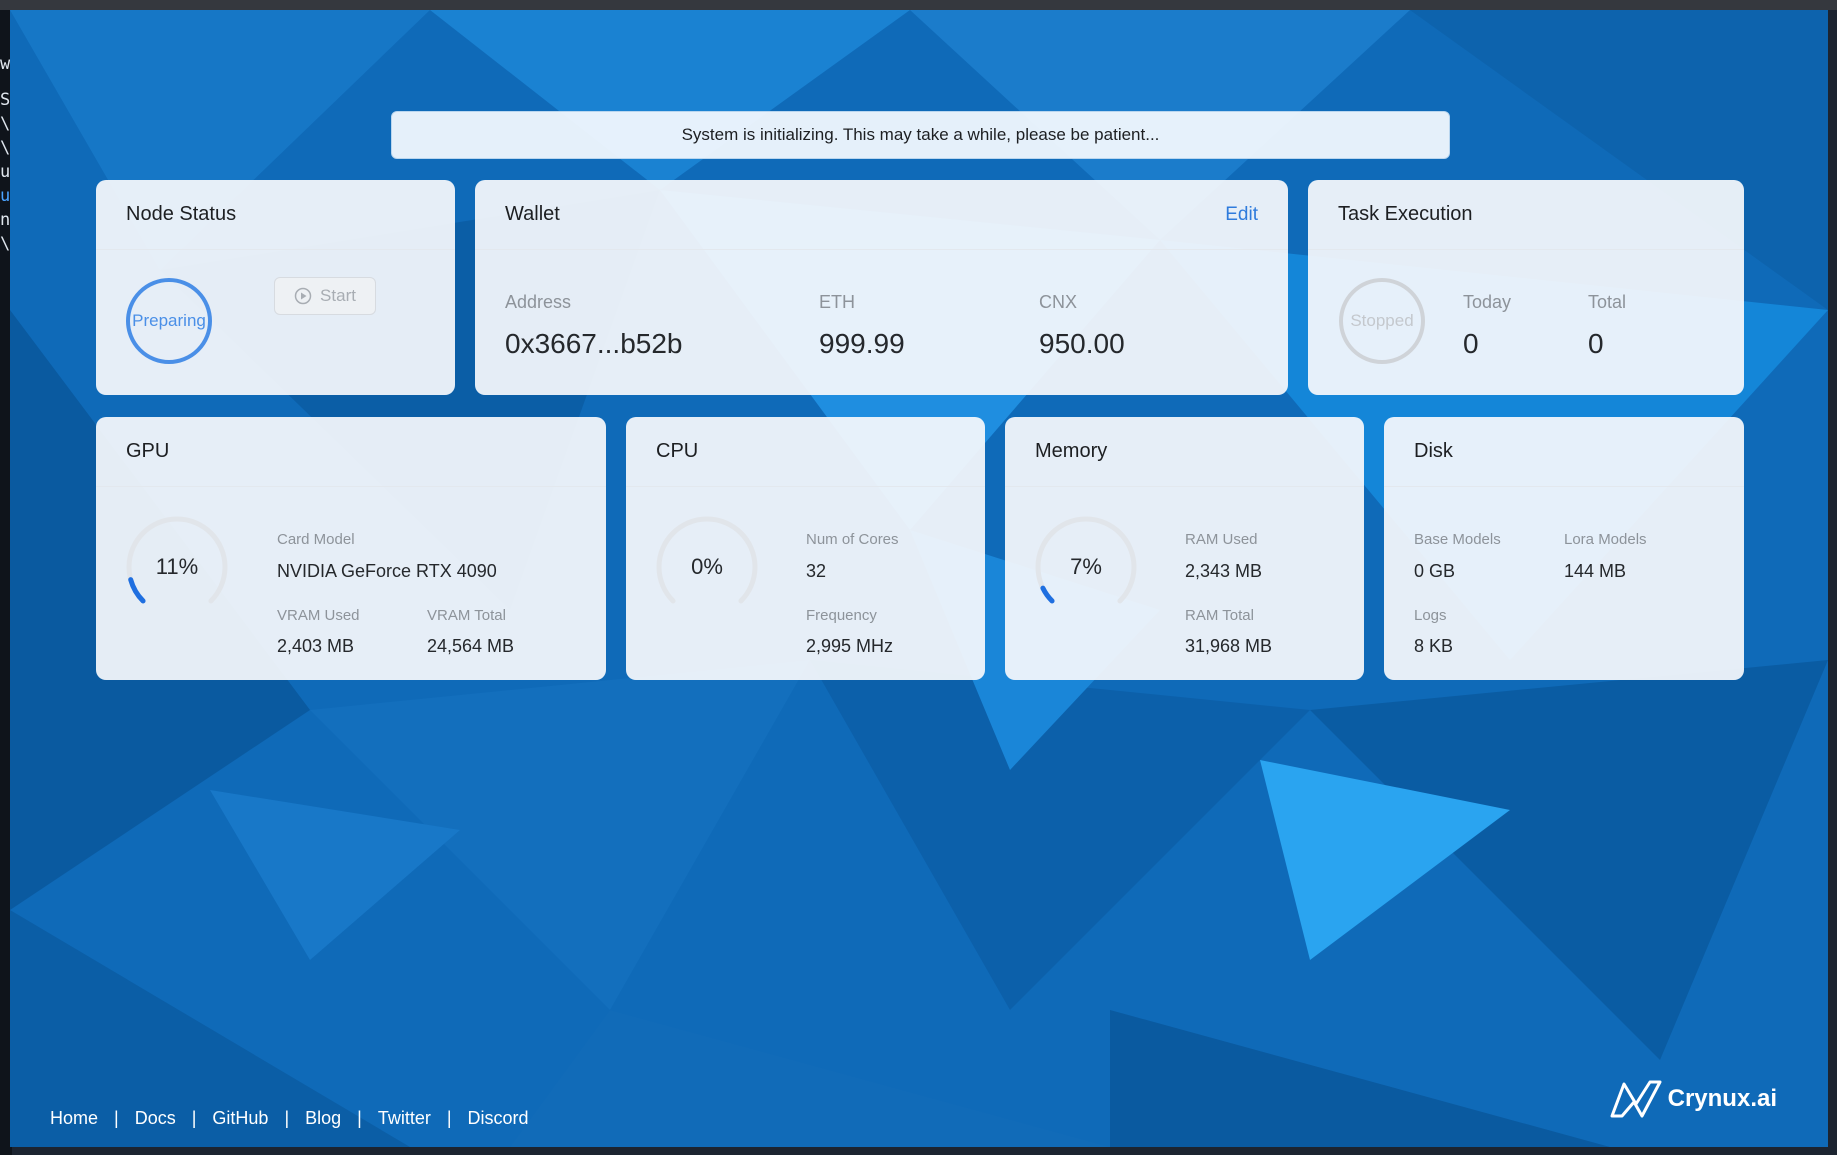  Describe the element at coordinates (1564, 452) in the screenshot. I see `card-header: Disk` at that location.